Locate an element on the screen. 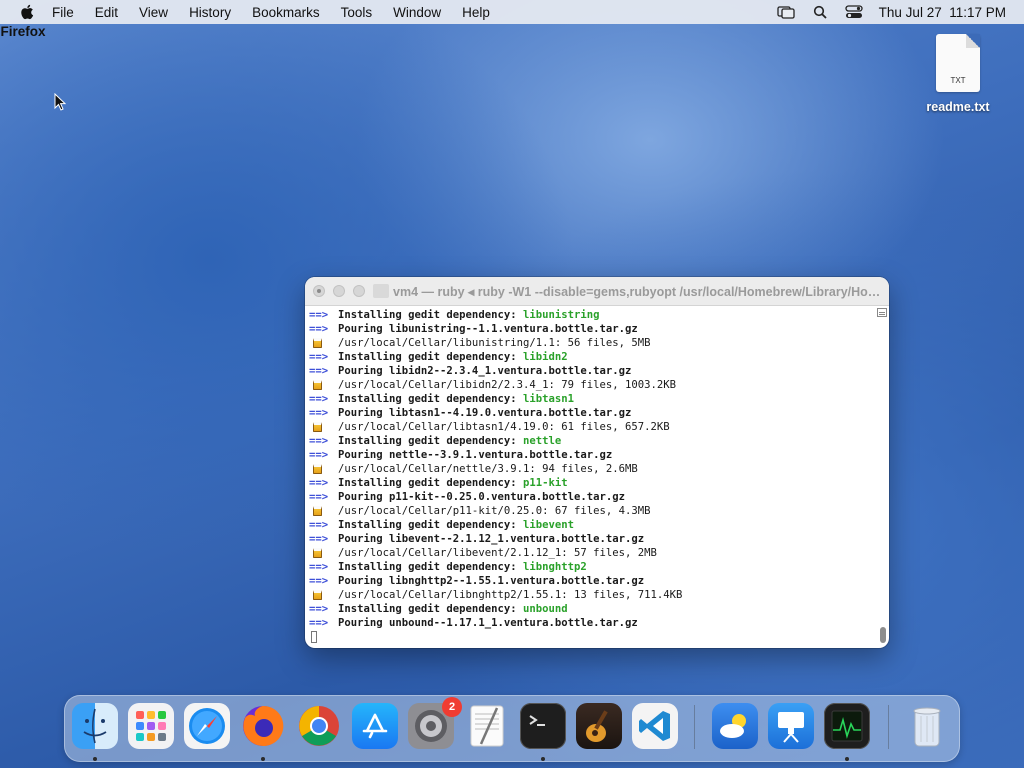 This screenshot has width=1024, height=768. dock-safari-icon is located at coordinates (207, 726).